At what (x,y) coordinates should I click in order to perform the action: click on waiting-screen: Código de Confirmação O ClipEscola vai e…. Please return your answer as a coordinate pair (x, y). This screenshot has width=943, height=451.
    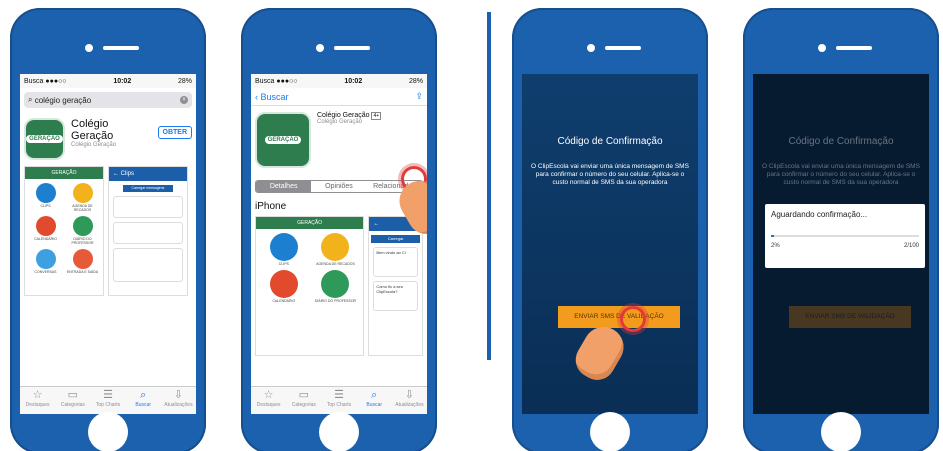
    Looking at the image, I should click on (841, 244).